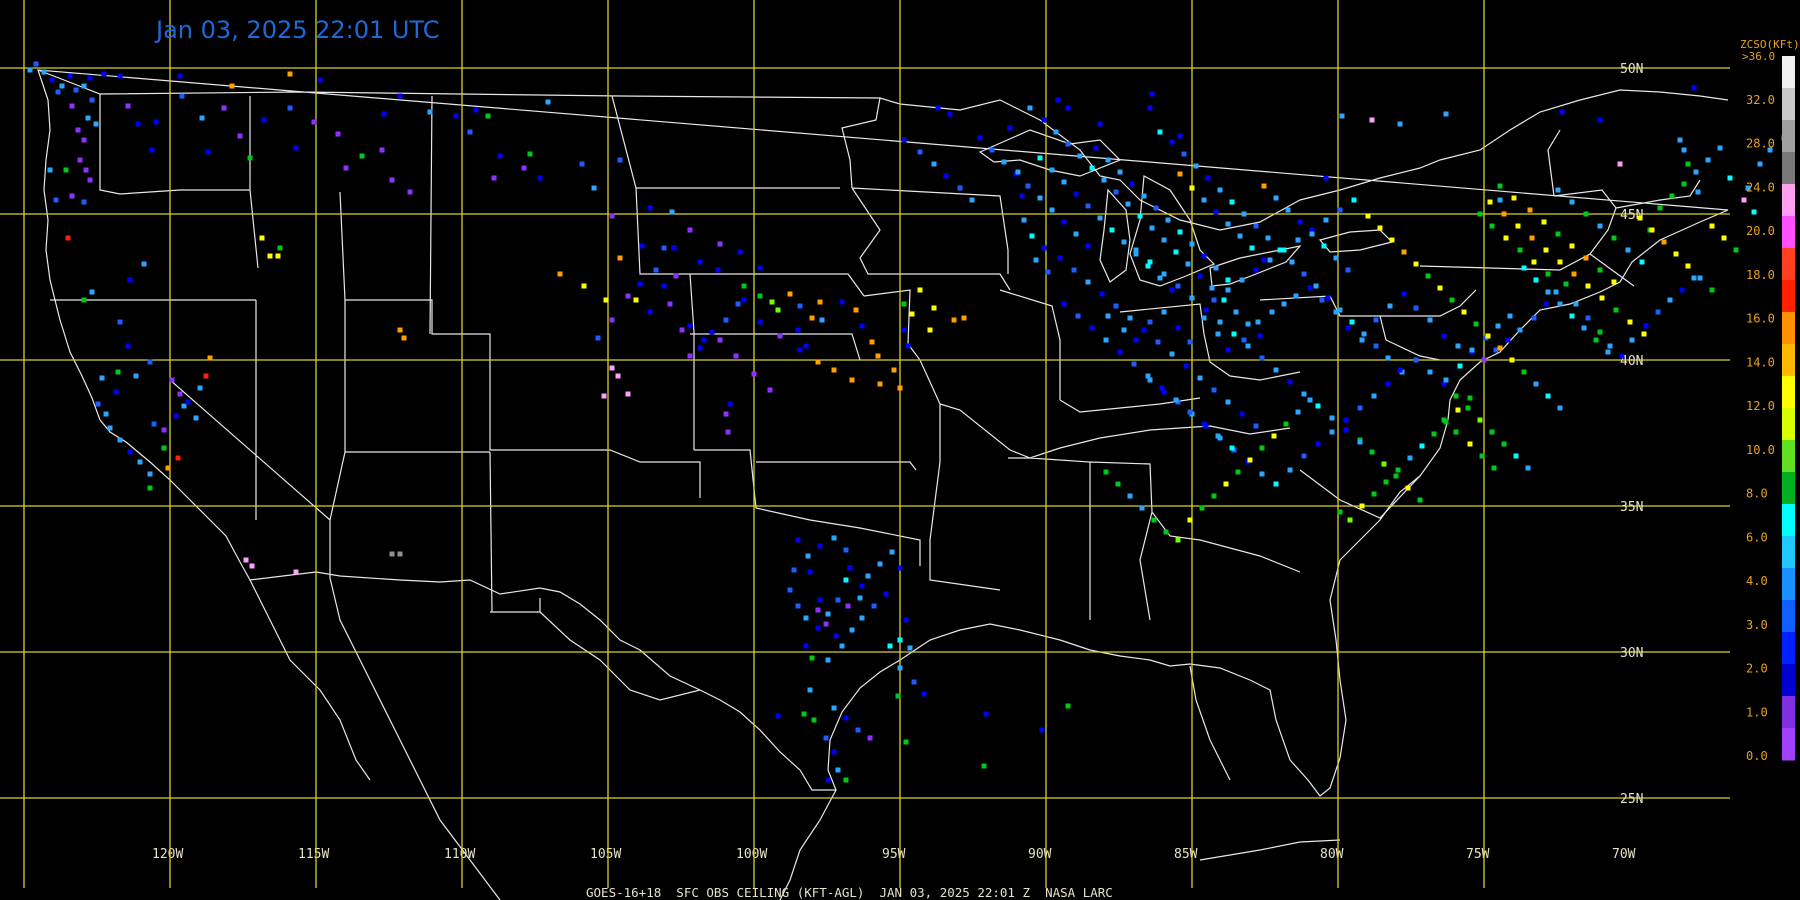 The image size is (1800, 900). I want to click on legend-tick-label: 14.0, so click(1760, 362).